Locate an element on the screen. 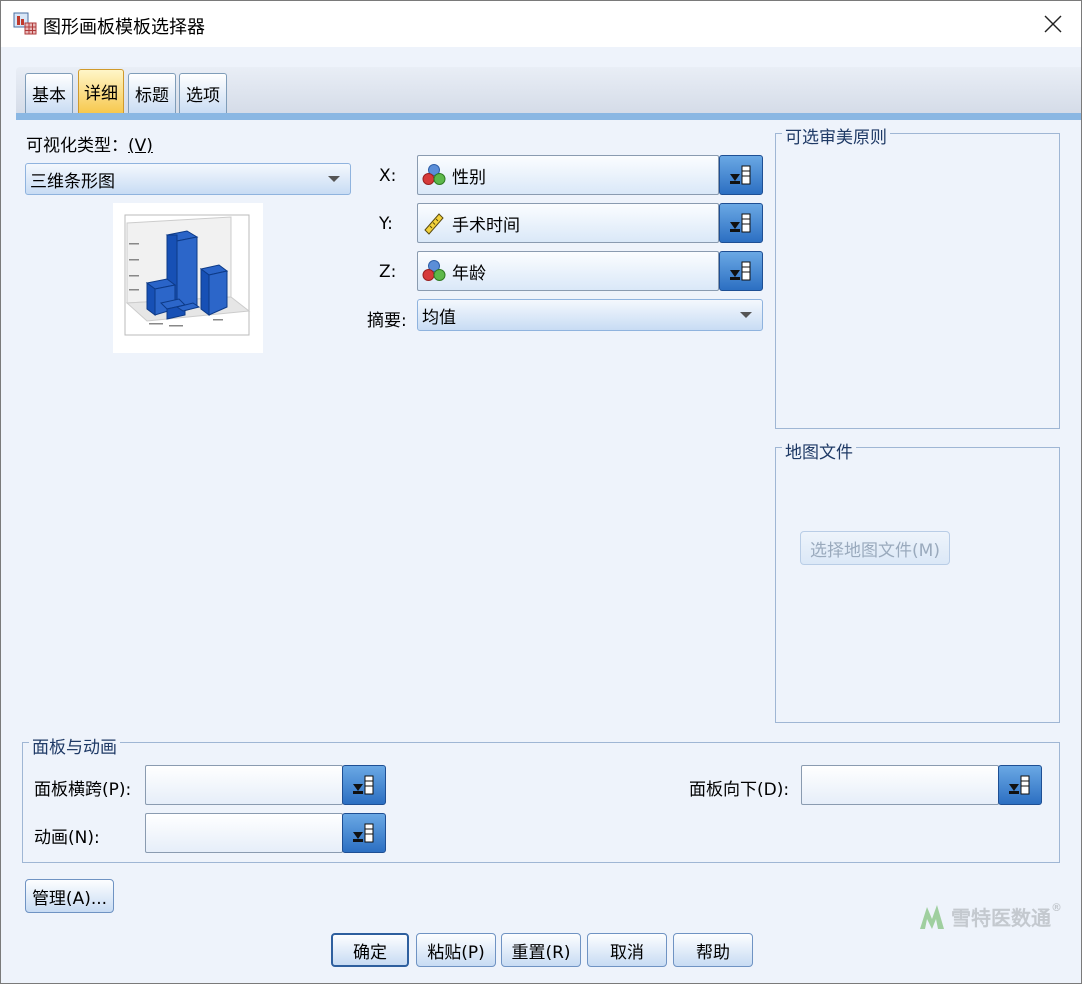  summary-label: 摘要: is located at coordinates (387, 321).